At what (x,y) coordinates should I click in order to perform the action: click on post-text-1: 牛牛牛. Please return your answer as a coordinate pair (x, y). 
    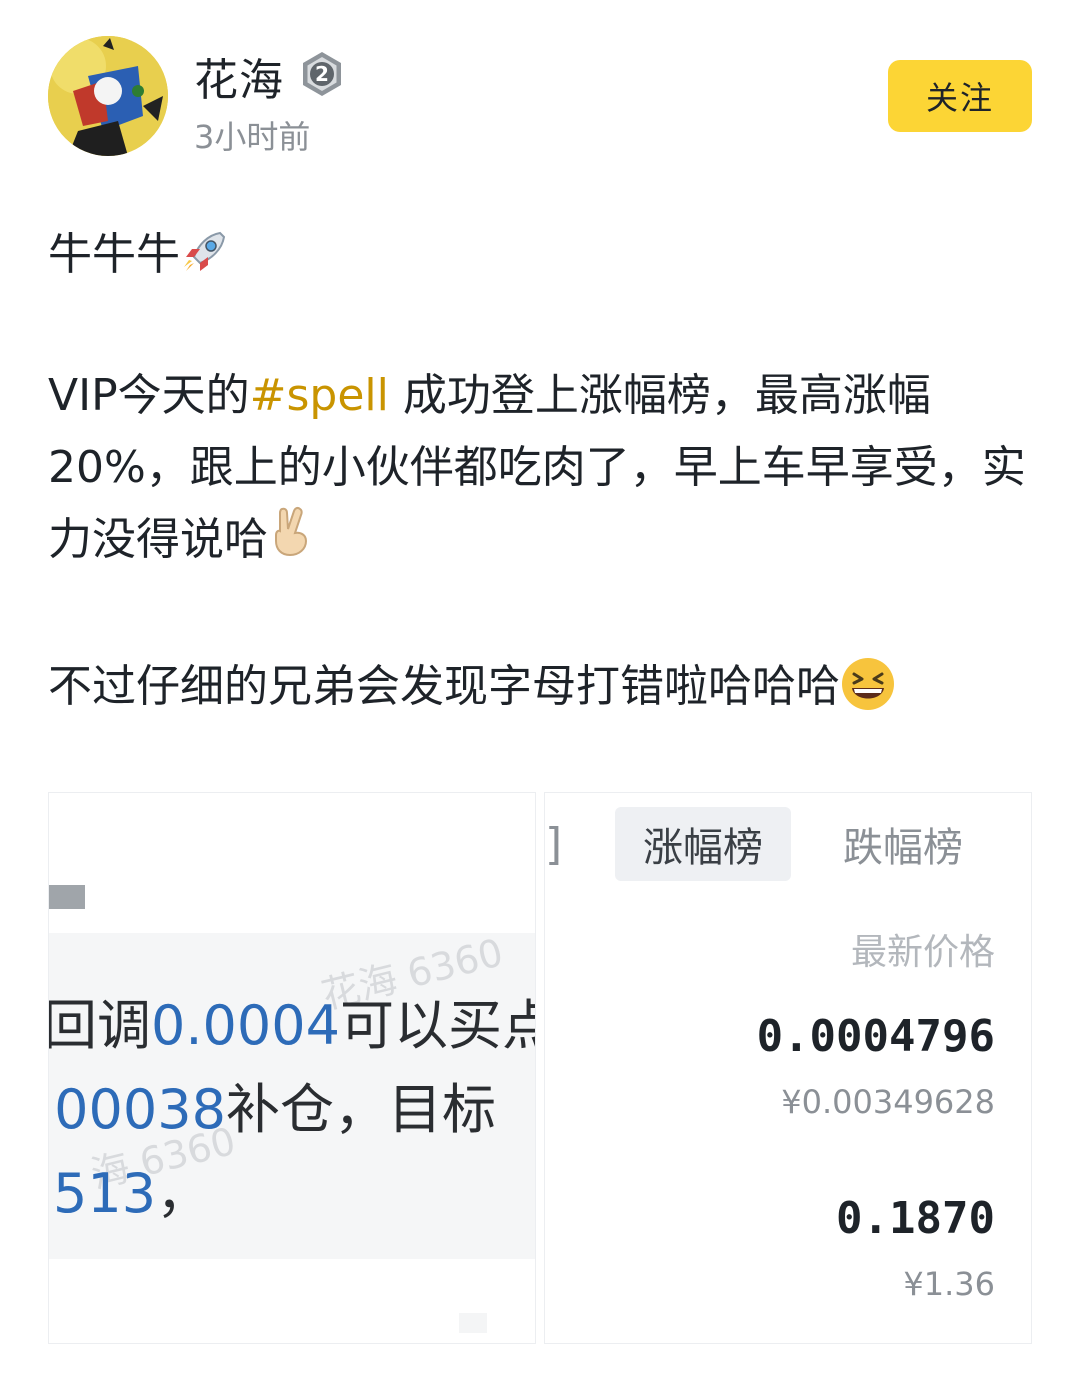
    Looking at the image, I should click on (114, 254).